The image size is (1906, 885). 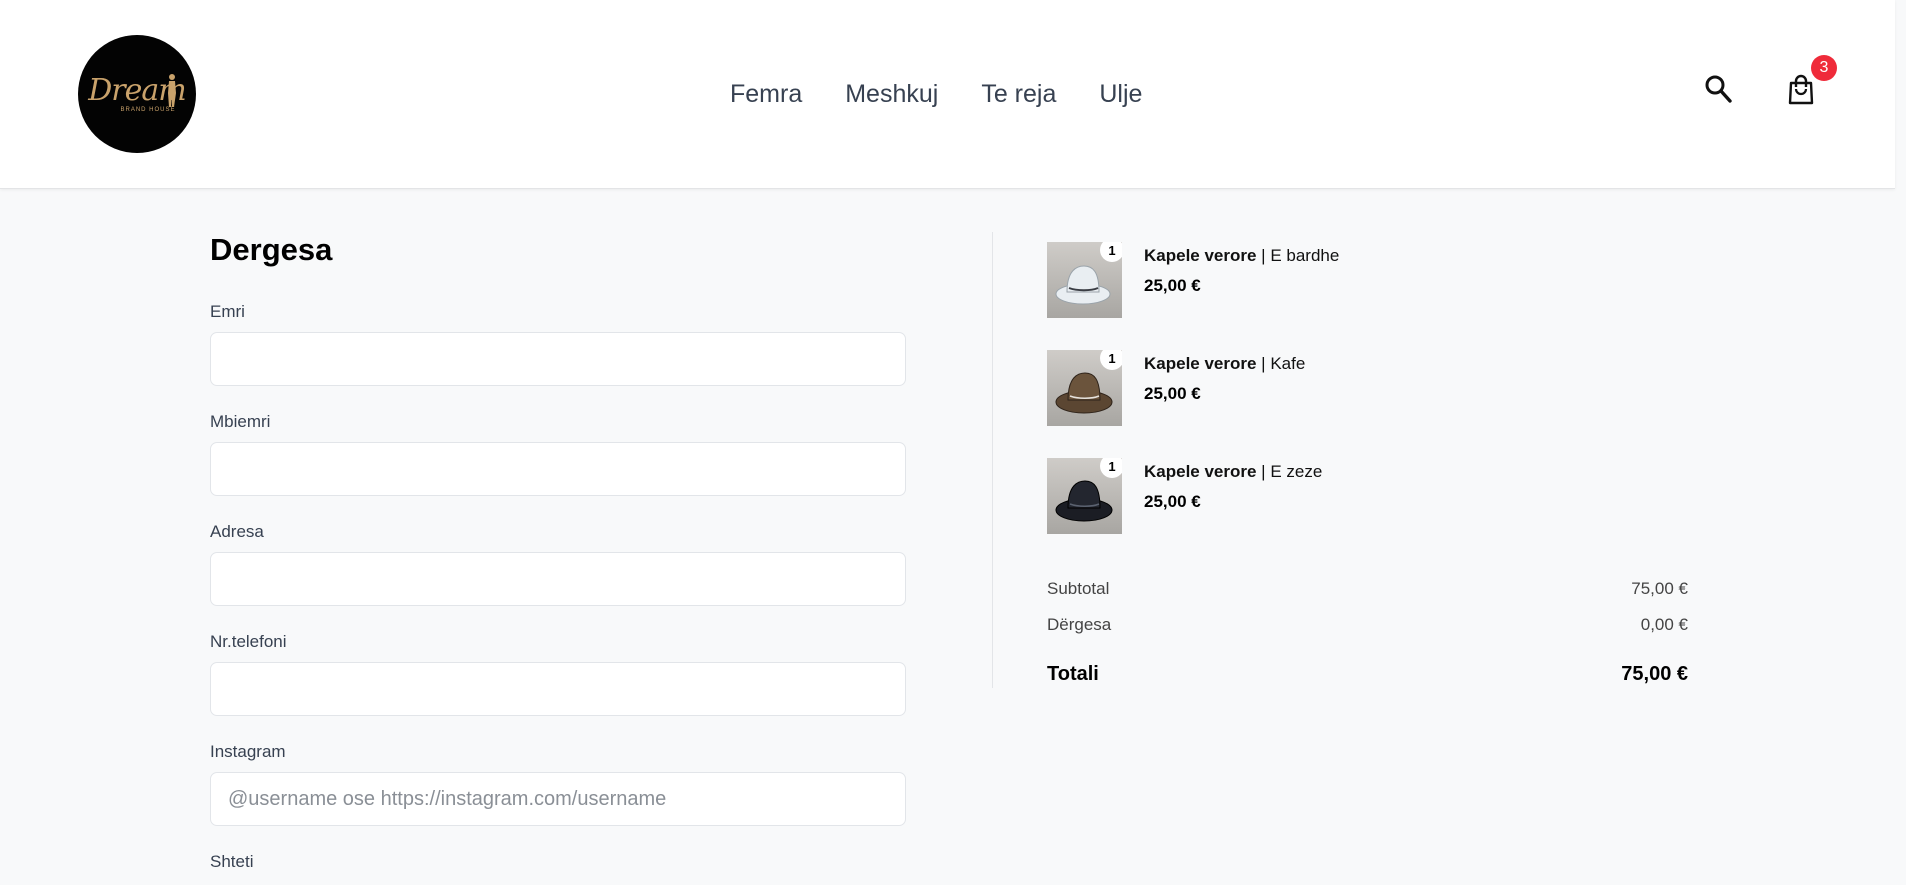 I want to click on cart-item: 1 Kapele verore | E bardhe 25,00 €, so click(x=1367, y=280).